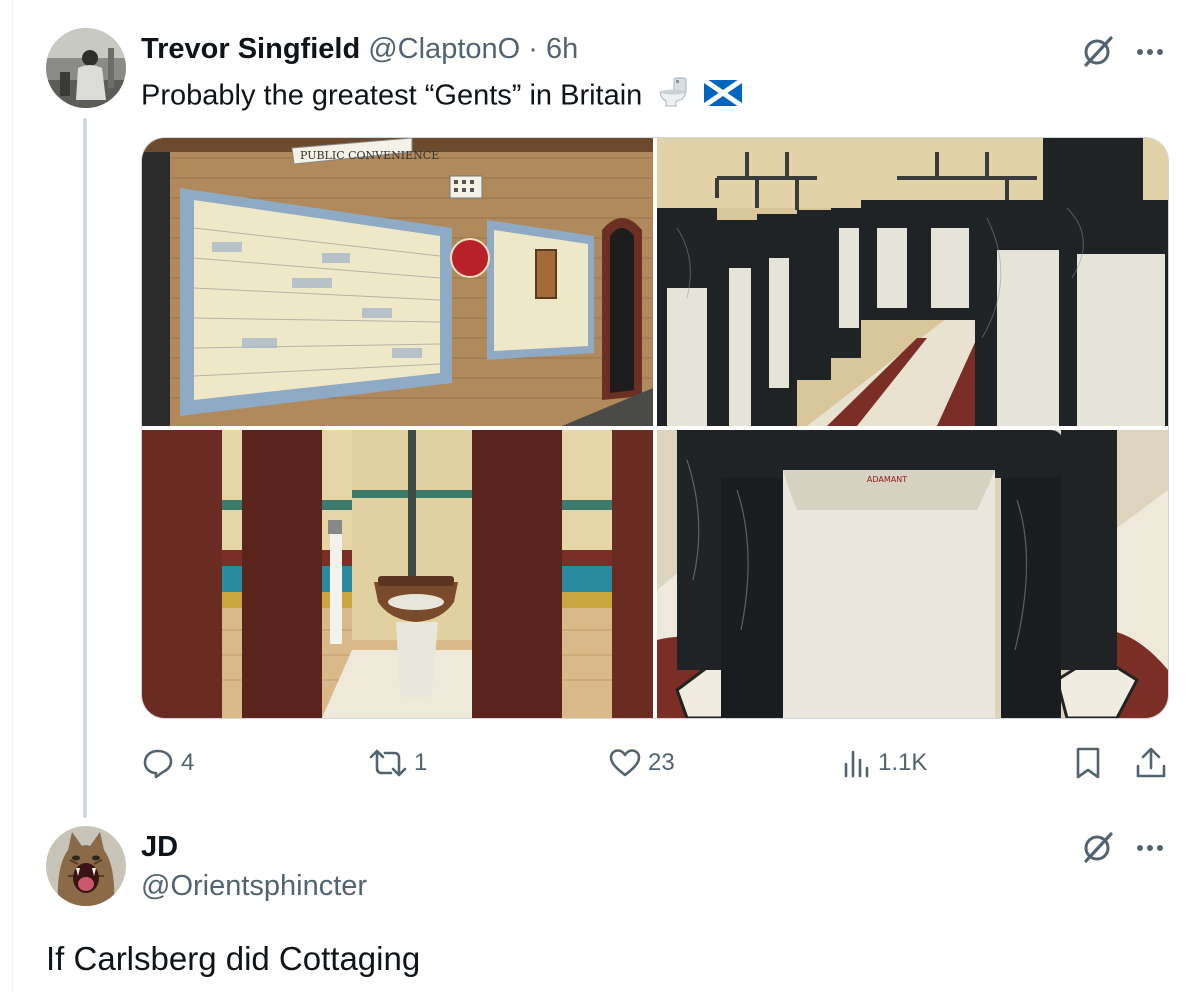  Describe the element at coordinates (250, 49) in the screenshot. I see `tweet1-display-name: Trevor Singfield` at that location.